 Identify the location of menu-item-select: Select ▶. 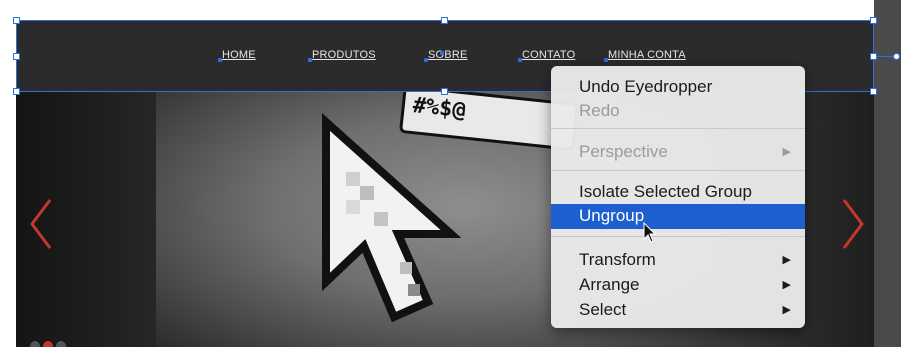
(678, 310).